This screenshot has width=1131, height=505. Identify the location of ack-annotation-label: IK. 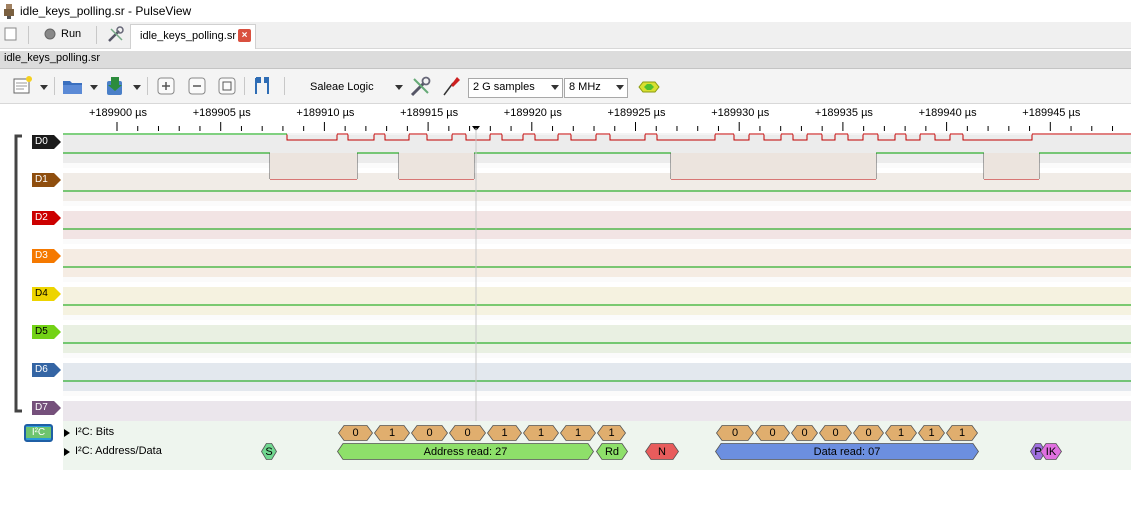
(1051, 451).